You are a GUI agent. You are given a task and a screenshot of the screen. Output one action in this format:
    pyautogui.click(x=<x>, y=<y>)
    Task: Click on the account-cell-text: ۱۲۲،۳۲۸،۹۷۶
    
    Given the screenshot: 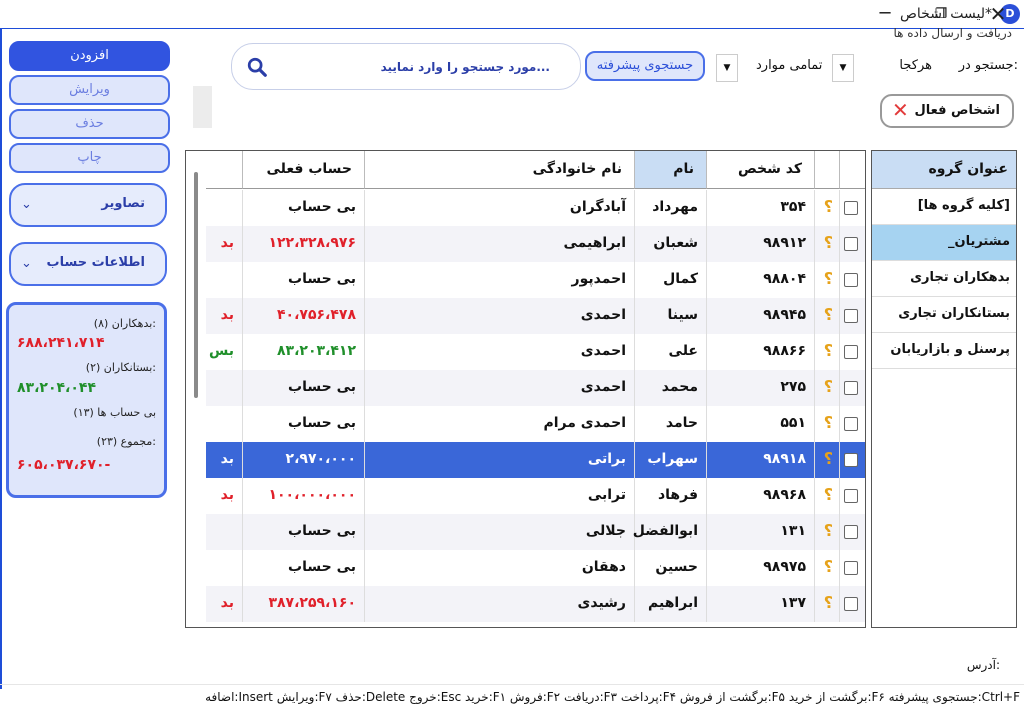 What is the action you would take?
    pyautogui.click(x=312, y=243)
    